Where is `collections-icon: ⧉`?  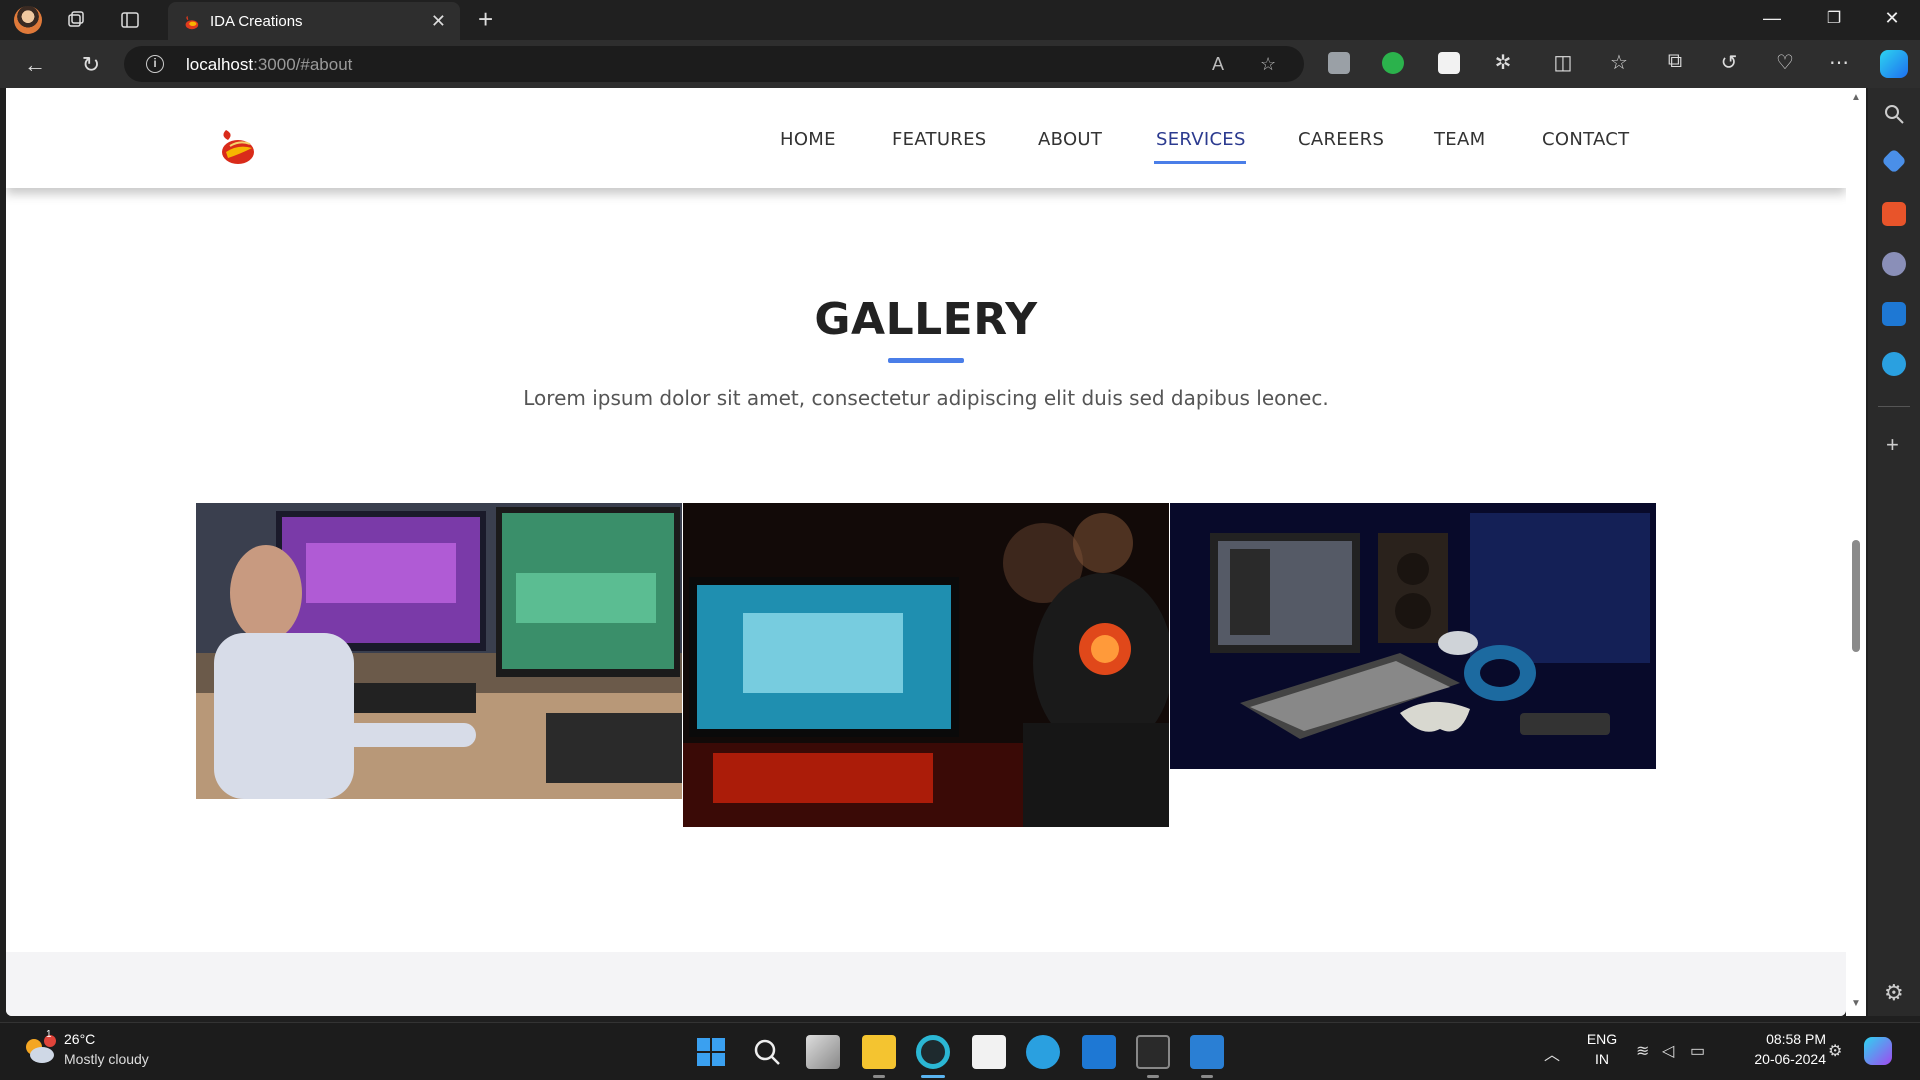 collections-icon: ⧉ is located at coordinates (1675, 61).